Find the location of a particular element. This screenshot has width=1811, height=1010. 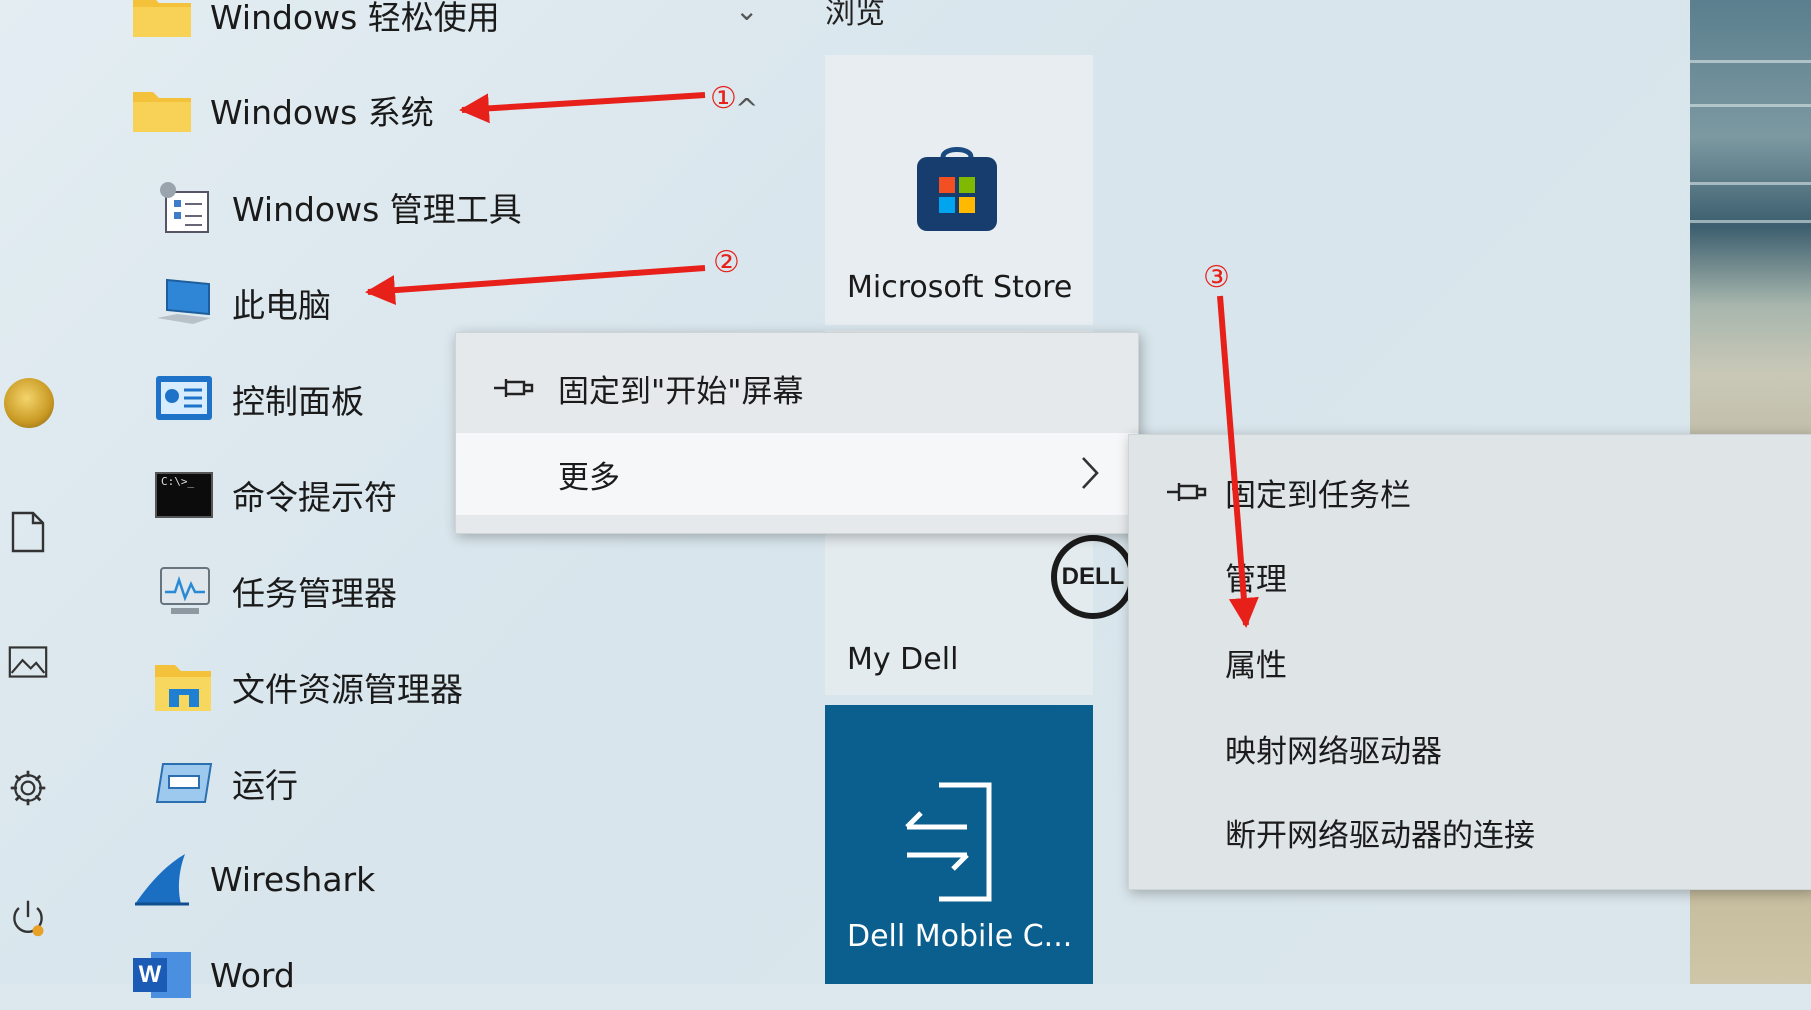

app-list-item: Windows 系统 is located at coordinates (282, 110).